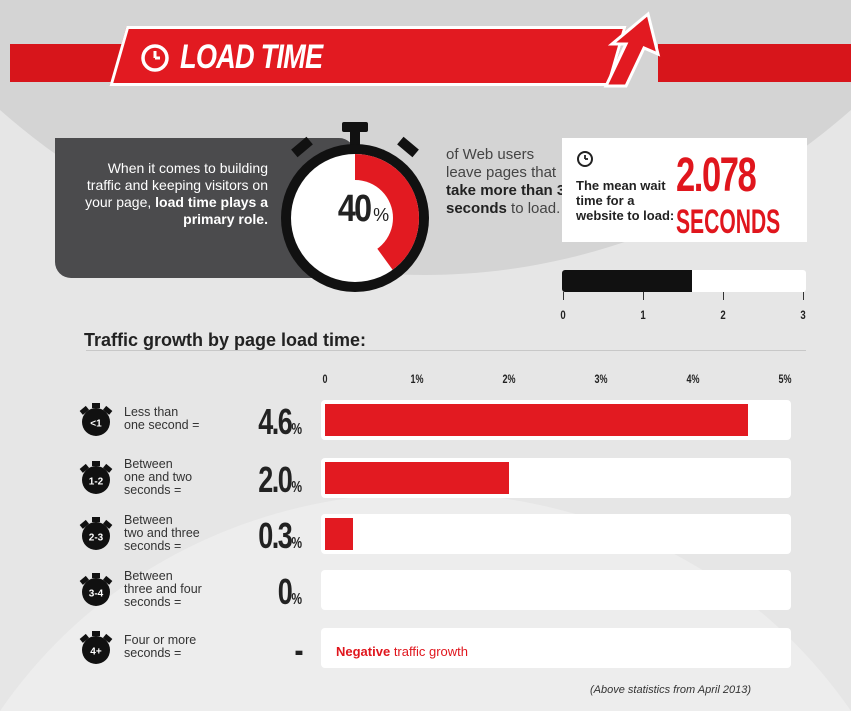  I want to click on percent-sign: %, so click(381, 215).